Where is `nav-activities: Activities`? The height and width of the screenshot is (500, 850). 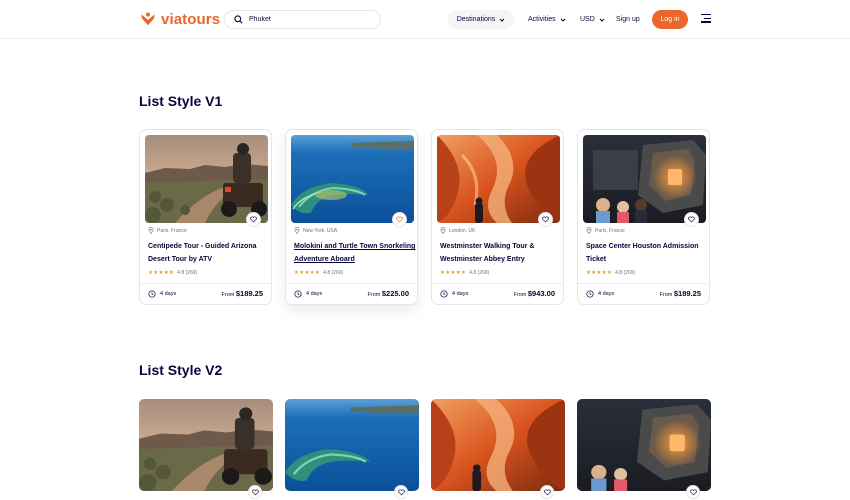 nav-activities: Activities is located at coordinates (547, 19).